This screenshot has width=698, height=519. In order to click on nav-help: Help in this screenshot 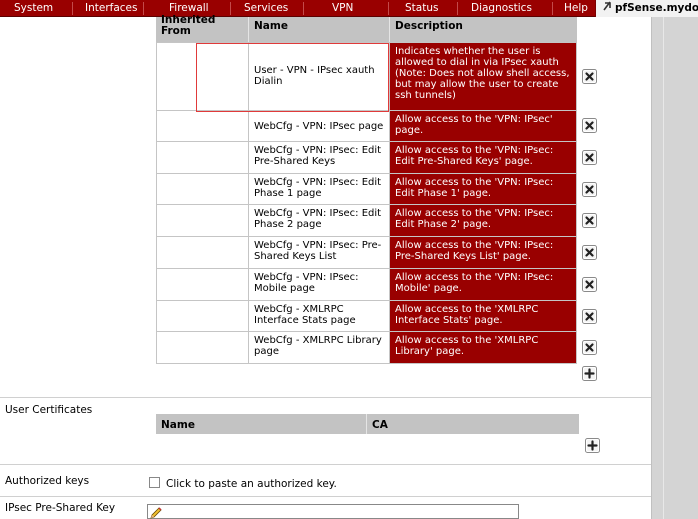, I will do `click(576, 8)`.